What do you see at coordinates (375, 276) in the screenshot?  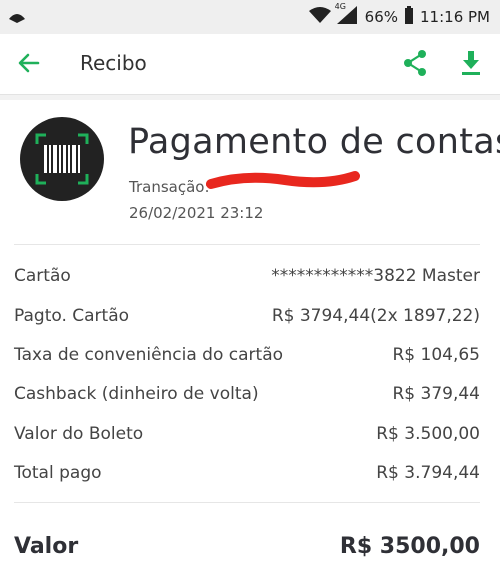 I see `detail-value: ************3822 Master` at bounding box center [375, 276].